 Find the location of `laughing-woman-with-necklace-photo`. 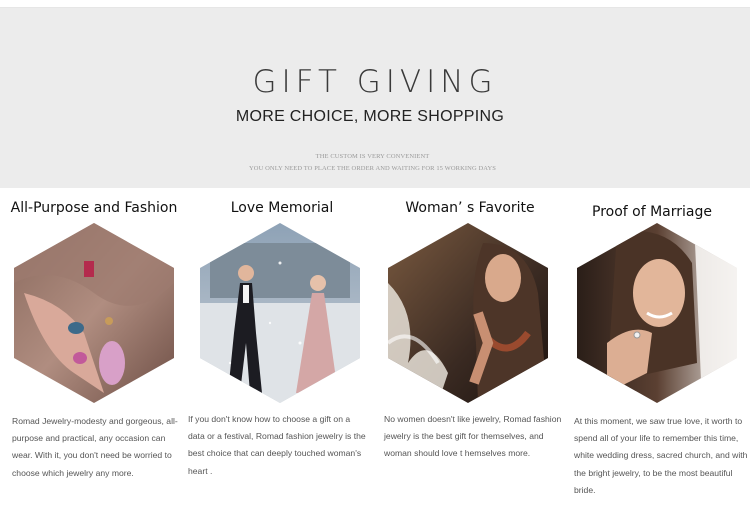

laughing-woman-with-necklace-photo is located at coordinates (468, 313).